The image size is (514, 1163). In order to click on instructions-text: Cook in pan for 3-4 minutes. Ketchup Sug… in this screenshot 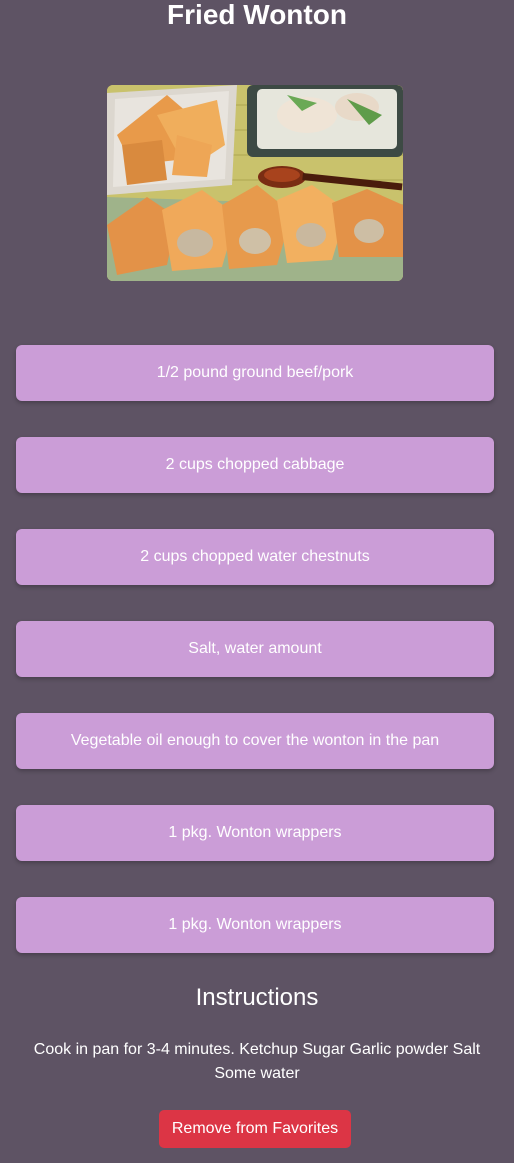, I will do `click(257, 1061)`.